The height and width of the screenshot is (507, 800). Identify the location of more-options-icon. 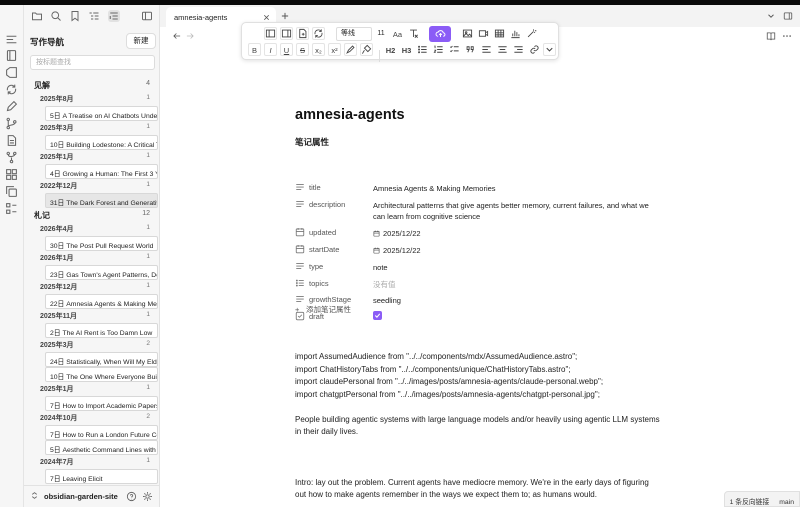
(787, 36).